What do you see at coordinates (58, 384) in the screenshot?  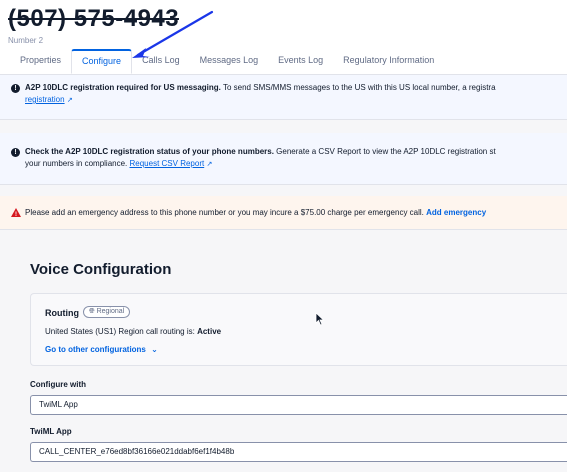 I see `configure-with-label: Configure with` at bounding box center [58, 384].